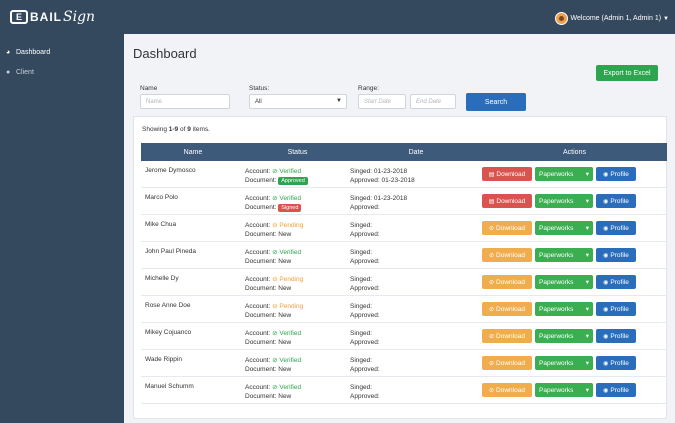 The image size is (675, 423). What do you see at coordinates (627, 73) in the screenshot?
I see `export-excel-button: Export to Excel` at bounding box center [627, 73].